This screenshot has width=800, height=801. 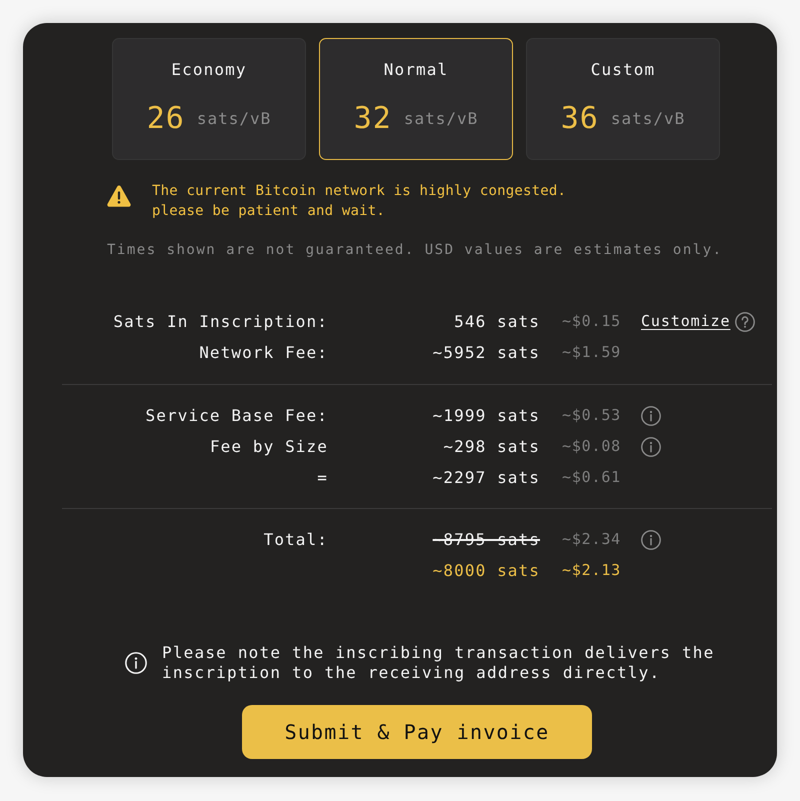 I want to click on fee-rate-value: 36, so click(x=579, y=119).